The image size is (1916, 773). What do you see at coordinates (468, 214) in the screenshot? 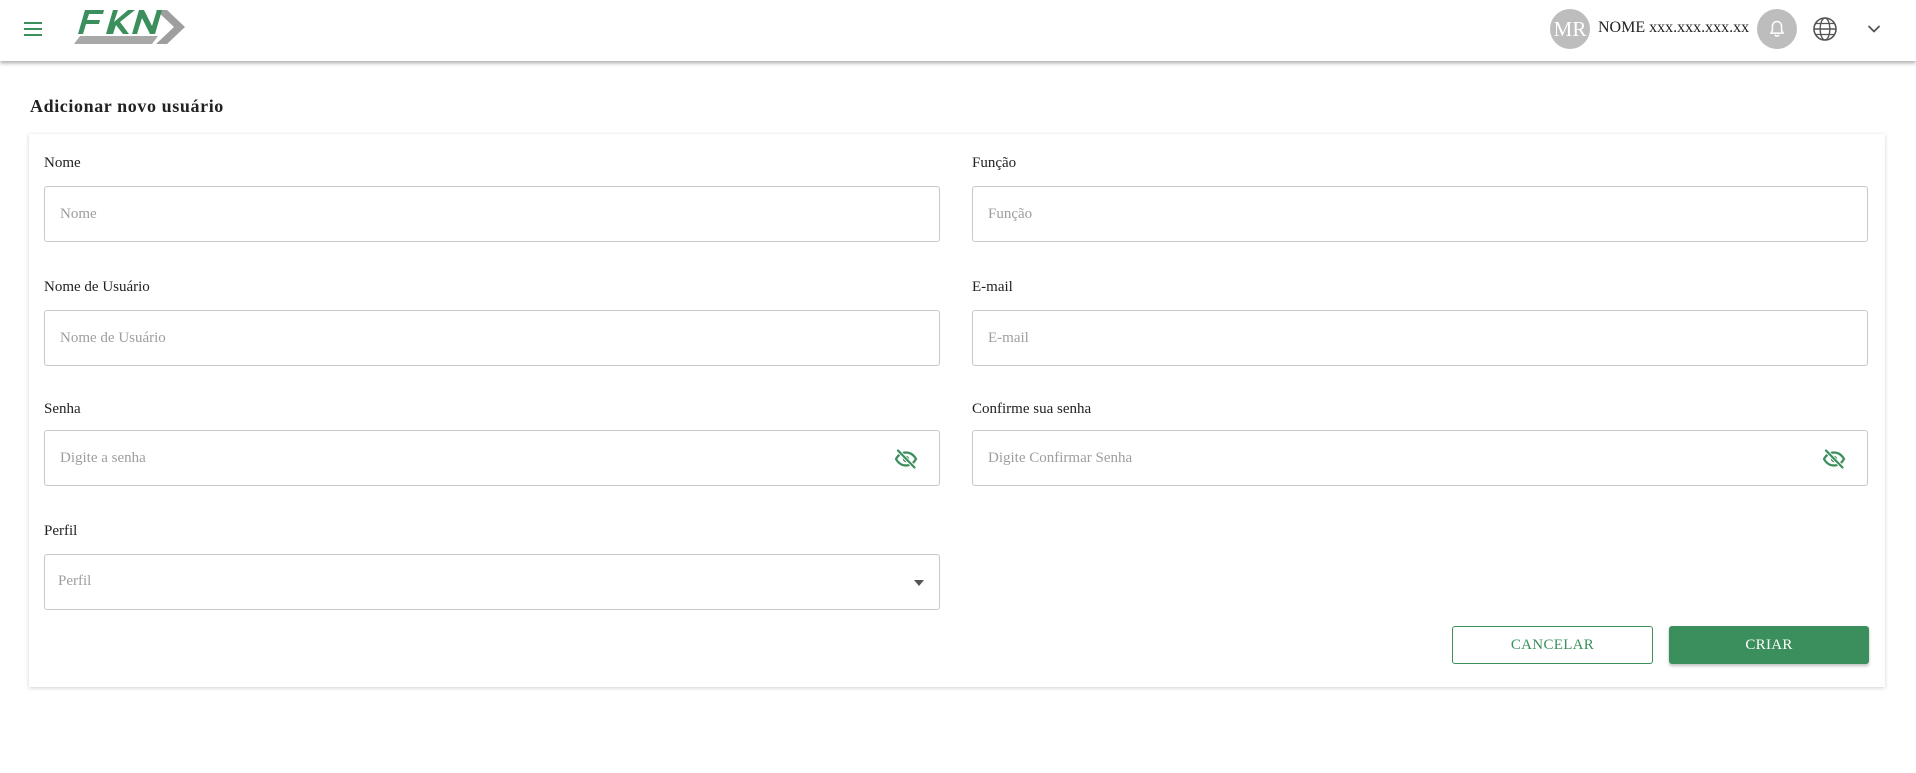
I see `nome-input` at bounding box center [468, 214].